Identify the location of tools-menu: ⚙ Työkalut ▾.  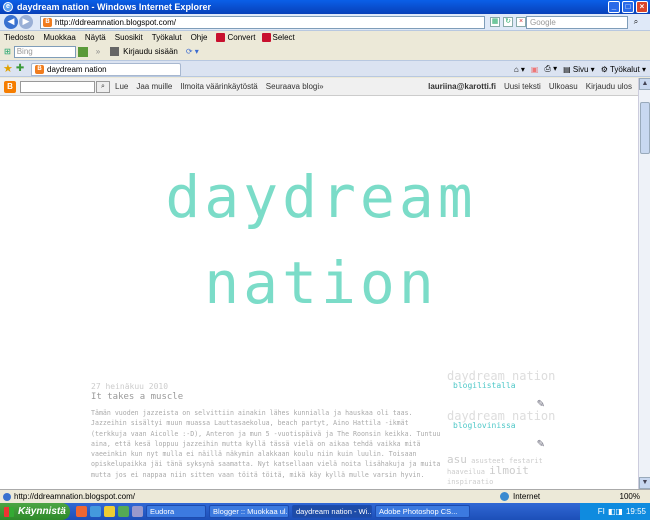
(623, 69).